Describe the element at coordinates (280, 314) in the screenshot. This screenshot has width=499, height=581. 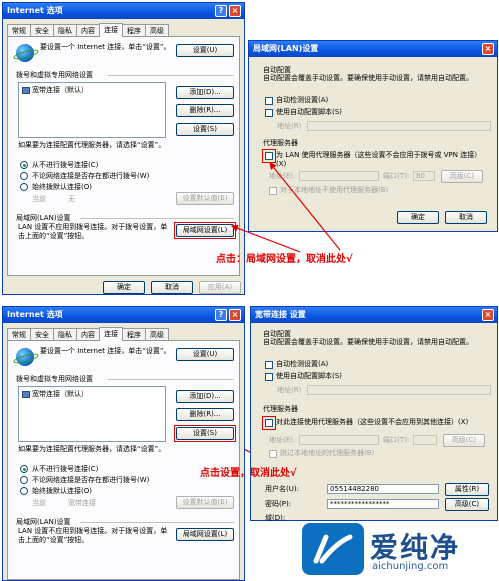
I see `window-title: 宽带连接 设置` at that location.